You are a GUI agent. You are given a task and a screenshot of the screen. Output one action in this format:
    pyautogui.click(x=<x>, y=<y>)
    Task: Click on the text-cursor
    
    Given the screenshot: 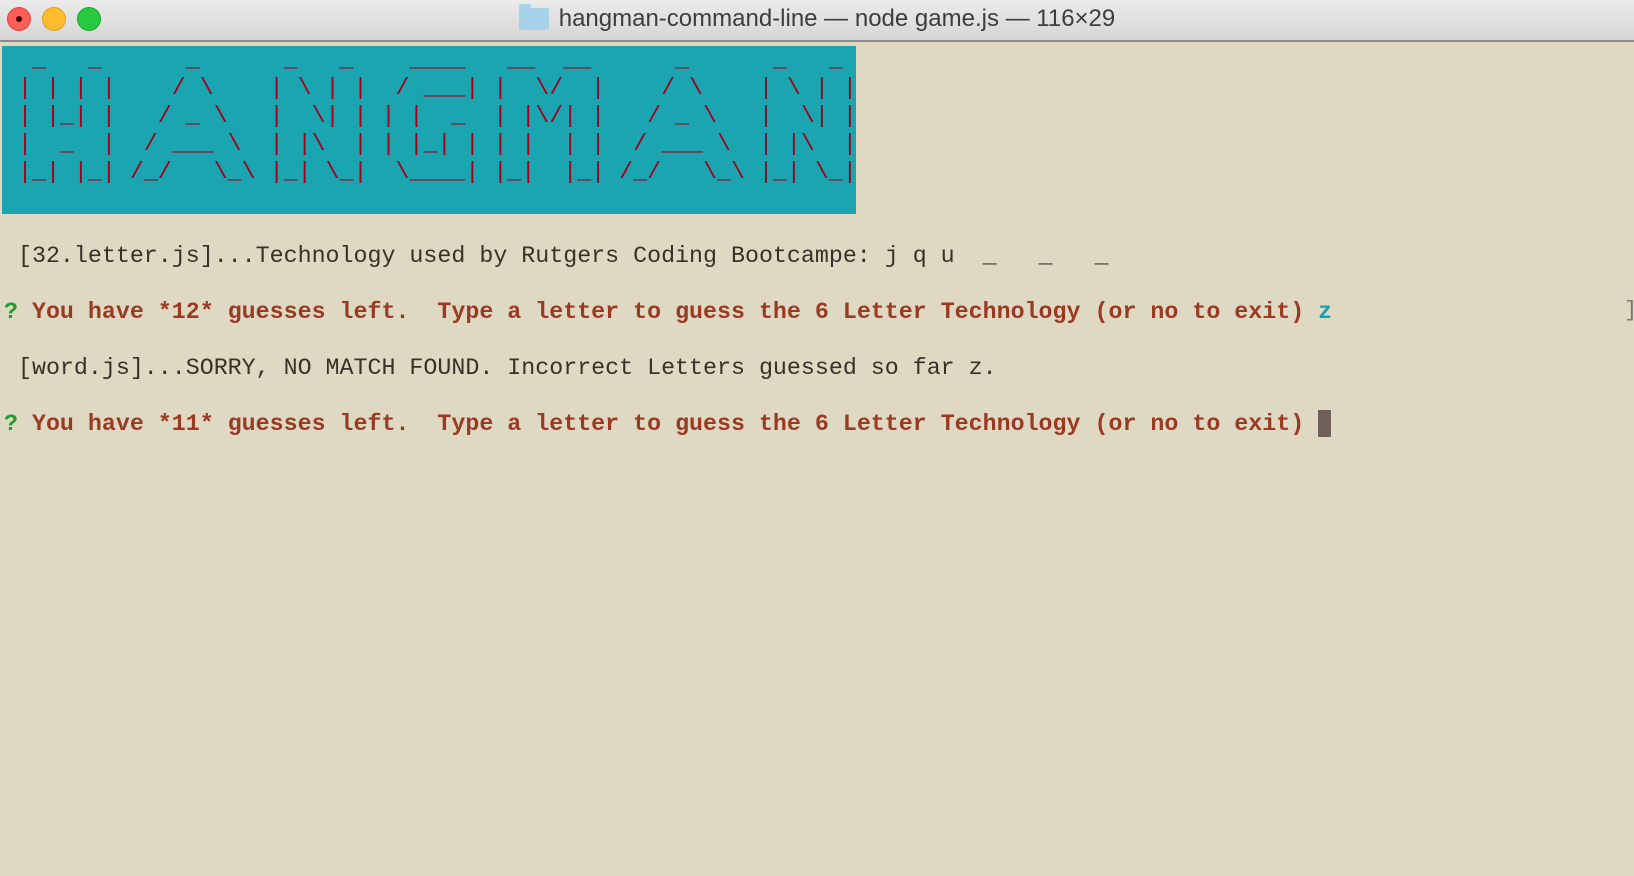 What is the action you would take?
    pyautogui.click(x=1325, y=423)
    